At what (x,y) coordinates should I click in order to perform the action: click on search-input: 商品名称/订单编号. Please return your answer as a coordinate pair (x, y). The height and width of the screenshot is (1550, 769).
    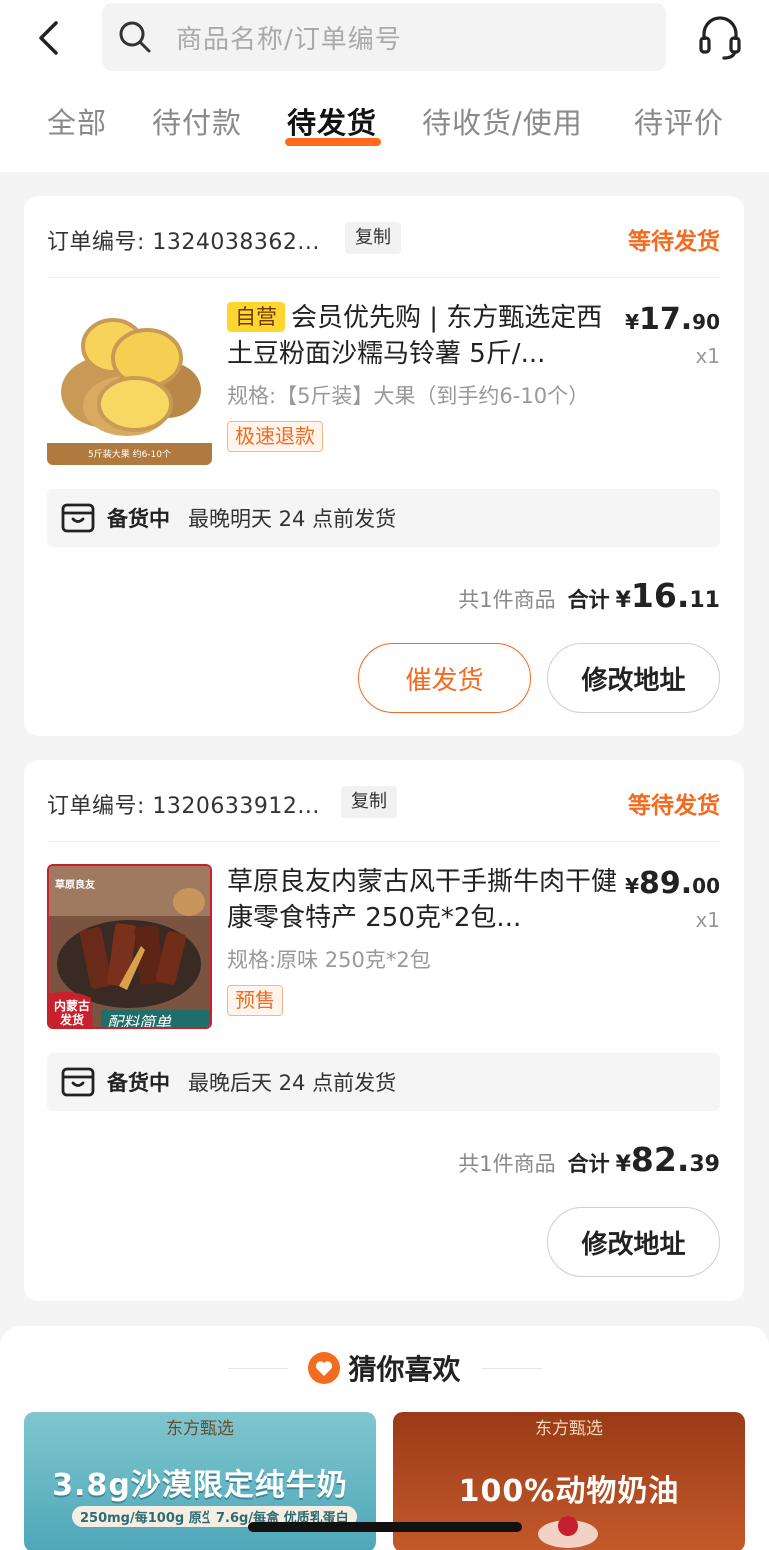
    Looking at the image, I should click on (384, 37).